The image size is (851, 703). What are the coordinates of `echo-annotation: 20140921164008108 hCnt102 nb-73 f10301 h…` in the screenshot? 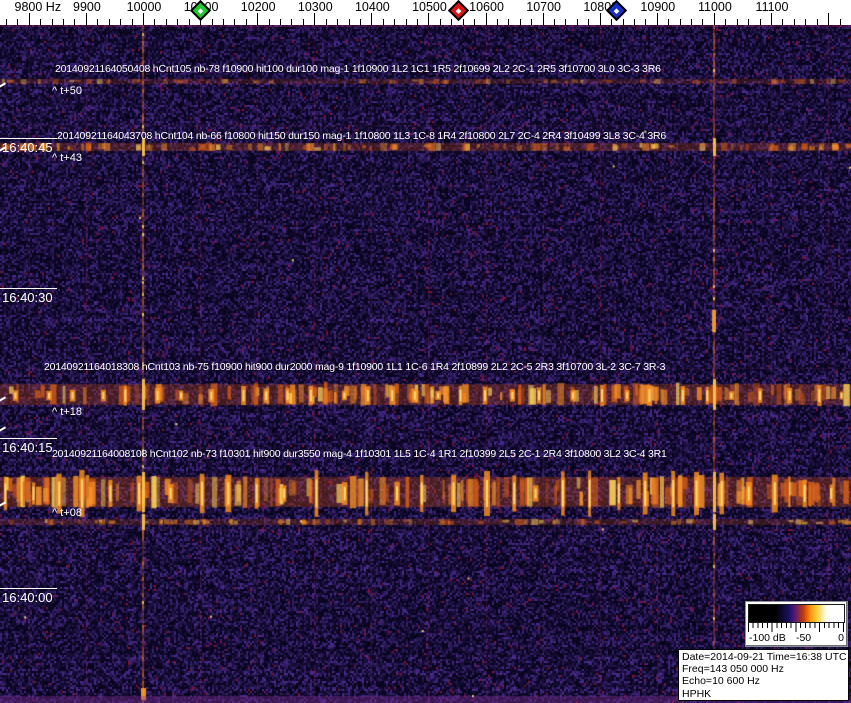 It's located at (359, 454).